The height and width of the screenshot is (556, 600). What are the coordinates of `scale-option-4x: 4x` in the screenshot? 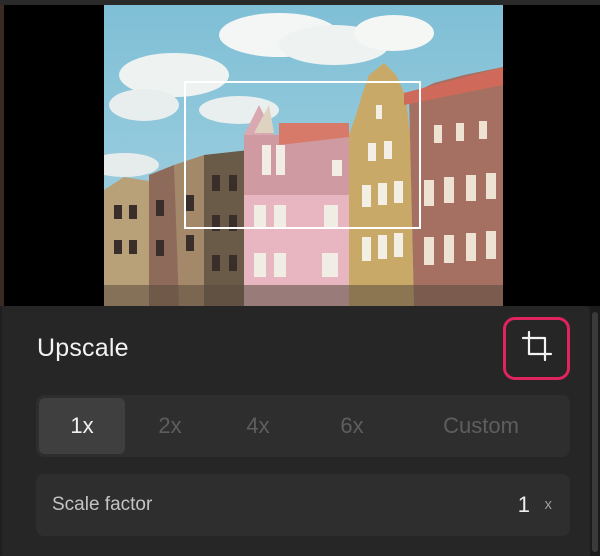 It's located at (258, 426).